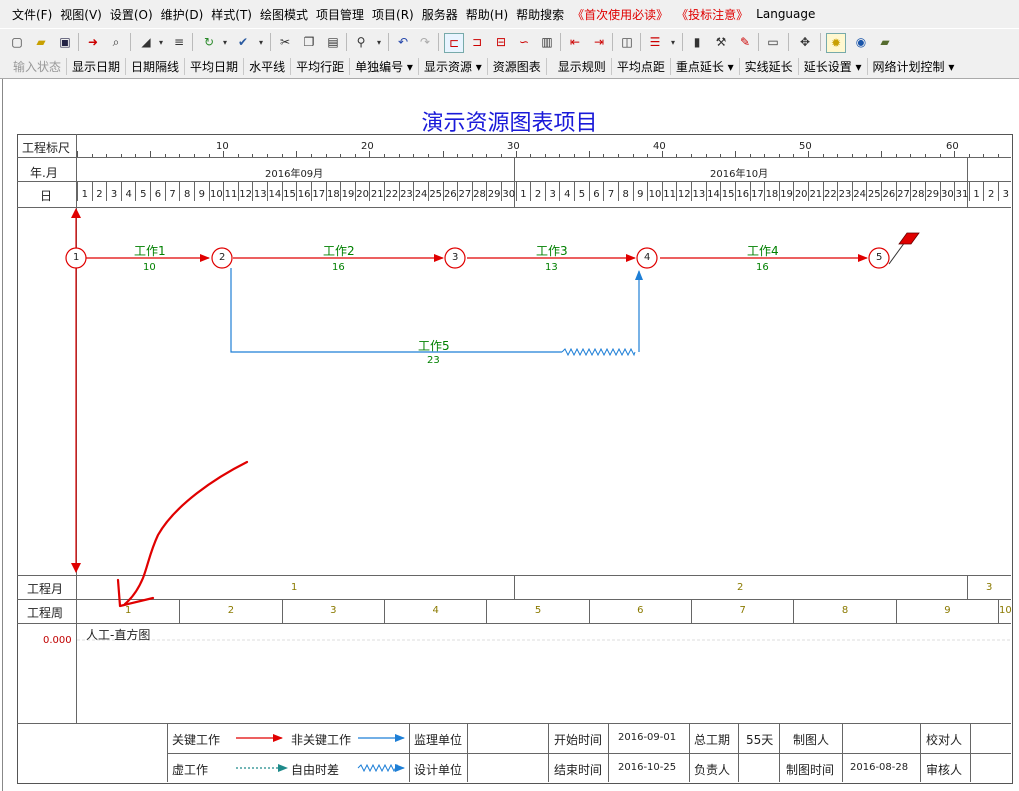 Image resolution: width=1019 pixels, height=791 pixels. What do you see at coordinates (150, 250) in the screenshot?
I see `task1-name: 工作1` at bounding box center [150, 250].